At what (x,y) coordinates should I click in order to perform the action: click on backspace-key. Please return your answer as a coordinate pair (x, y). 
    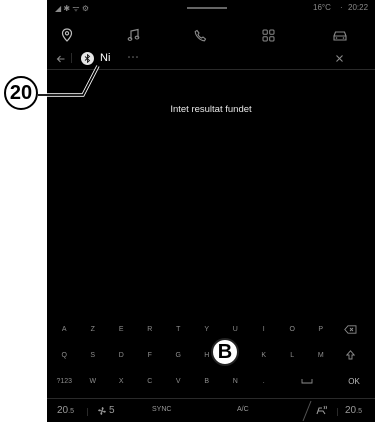
    Looking at the image, I should click on (350, 329).